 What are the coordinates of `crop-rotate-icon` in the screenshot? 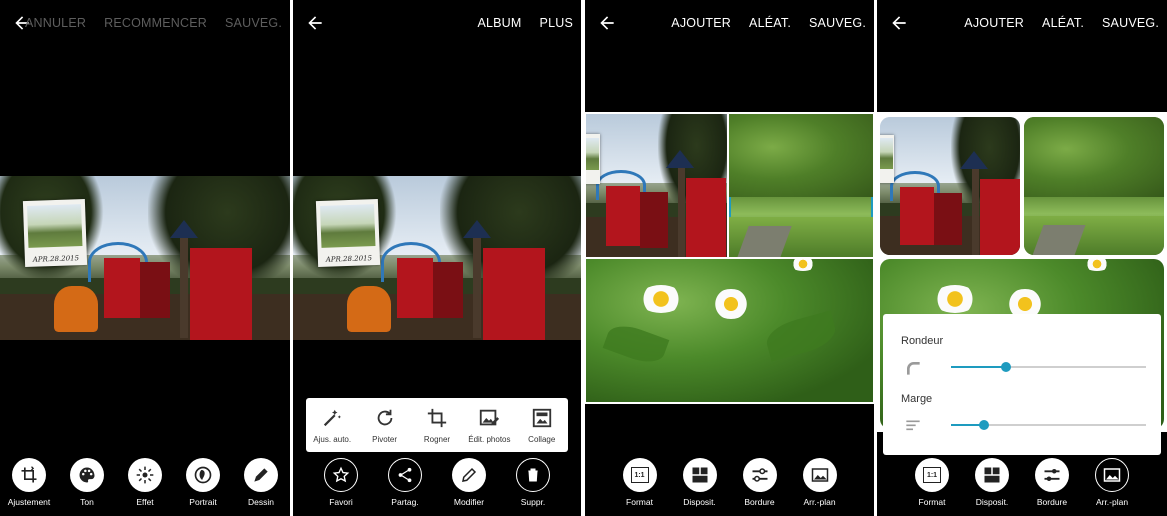 It's located at (29, 475).